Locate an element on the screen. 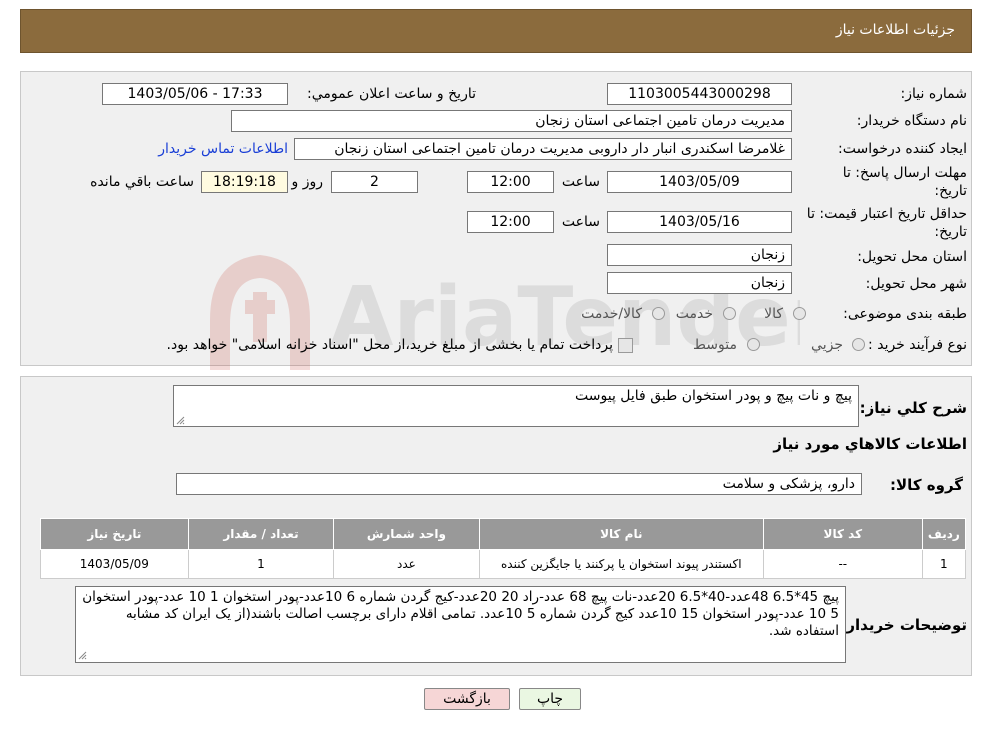 The image size is (985, 733). page-header: جزئیات اطلاعات نیاز is located at coordinates (496, 31).